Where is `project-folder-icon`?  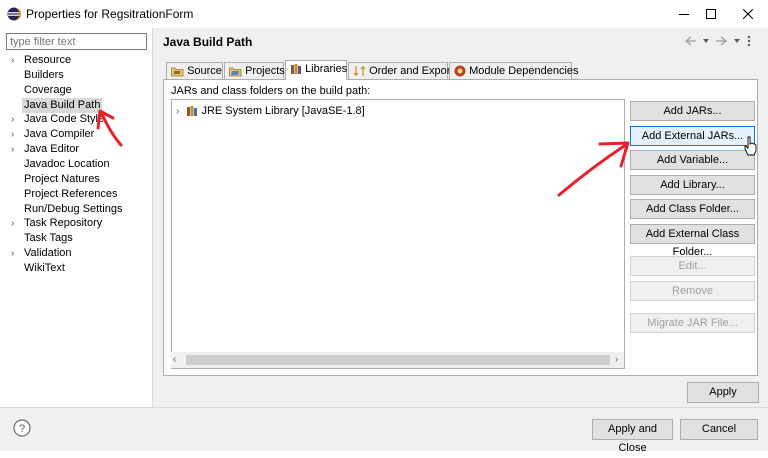
project-folder-icon is located at coordinates (235, 71).